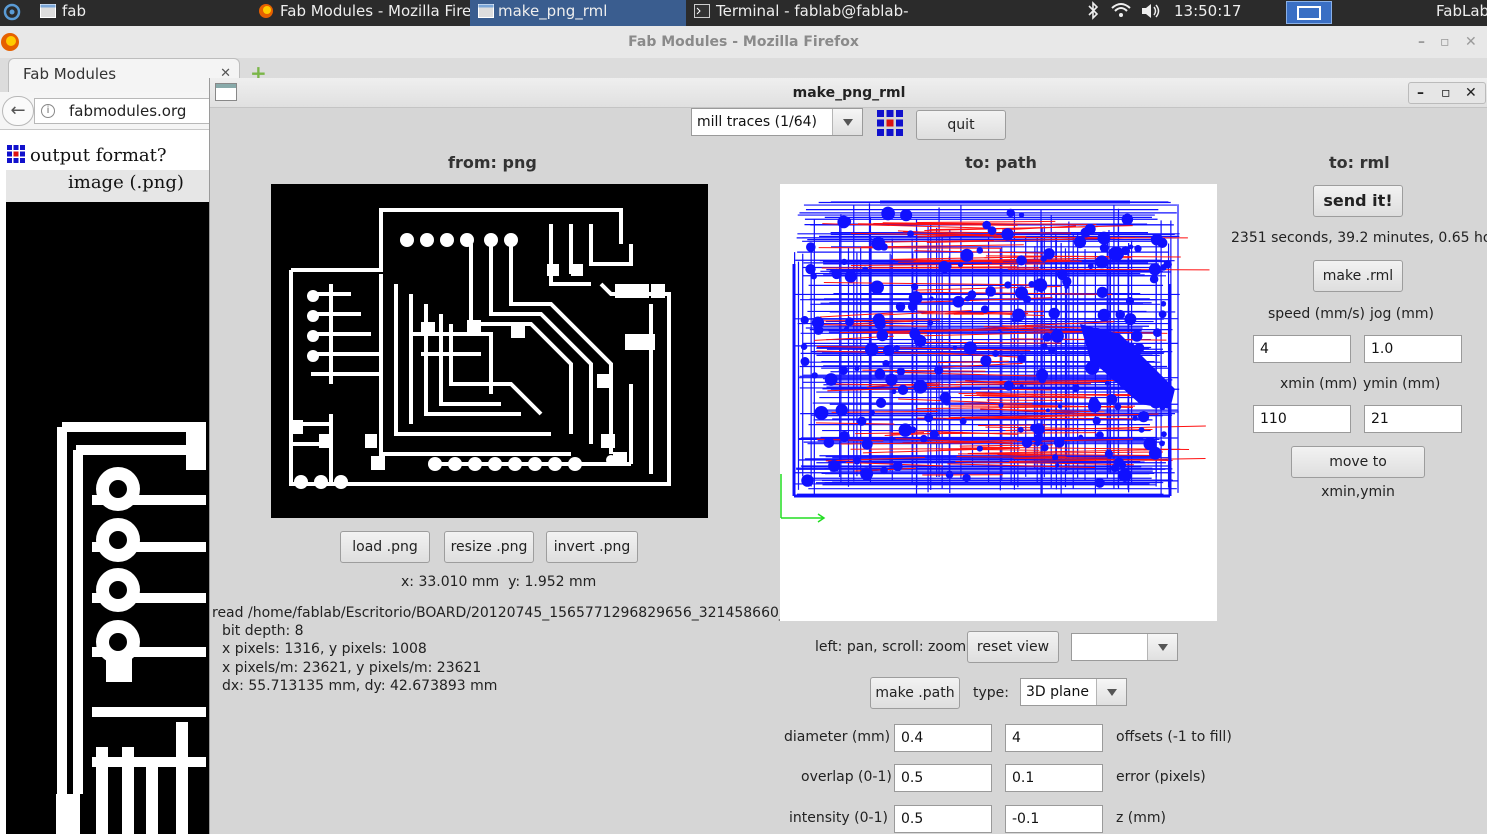  What do you see at coordinates (1309, 12) in the screenshot?
I see `workspace-switcher` at bounding box center [1309, 12].